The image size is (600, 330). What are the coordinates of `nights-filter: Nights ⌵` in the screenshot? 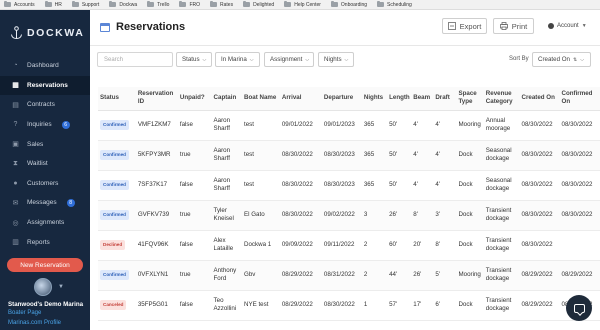 It's located at (336, 59).